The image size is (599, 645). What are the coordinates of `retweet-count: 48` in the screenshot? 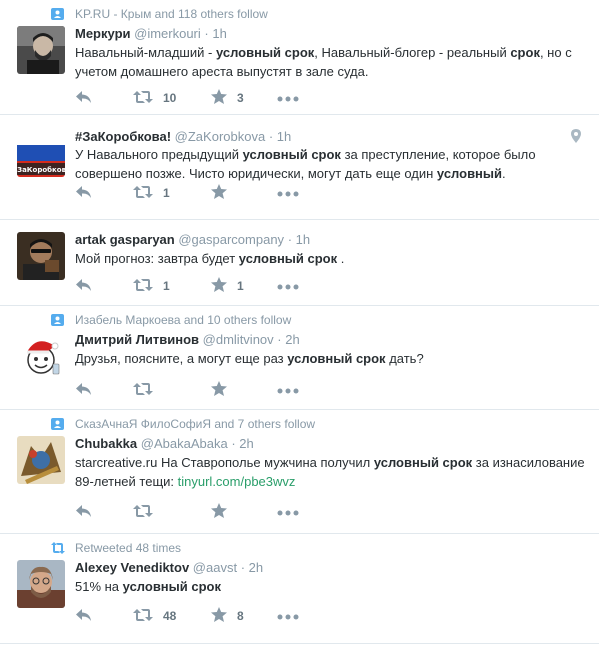 It's located at (170, 616).